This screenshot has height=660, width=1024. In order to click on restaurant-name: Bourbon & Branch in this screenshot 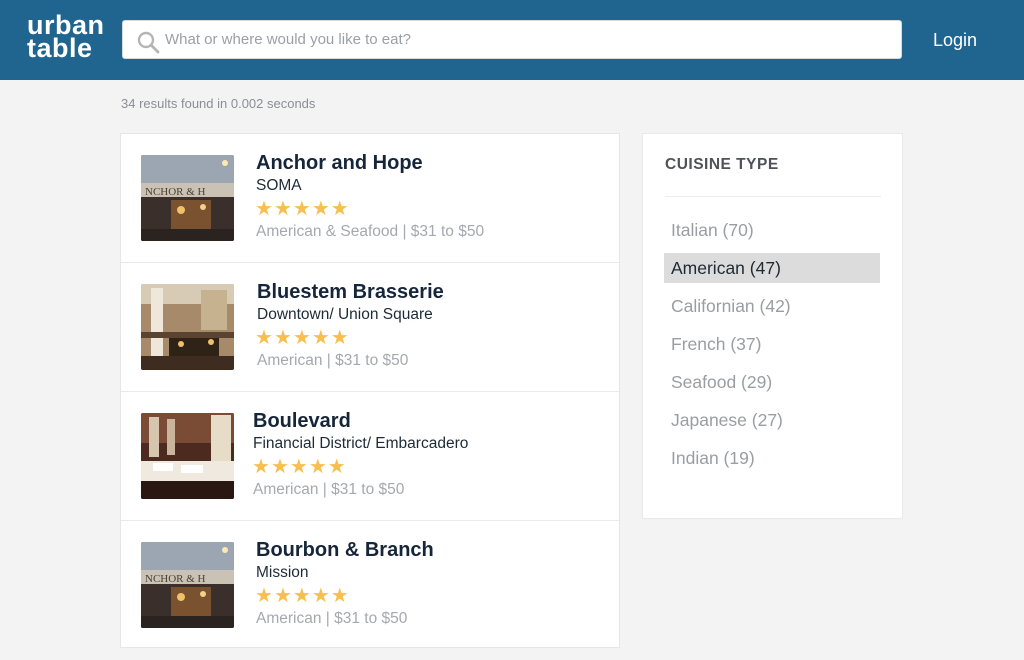, I will do `click(345, 550)`.